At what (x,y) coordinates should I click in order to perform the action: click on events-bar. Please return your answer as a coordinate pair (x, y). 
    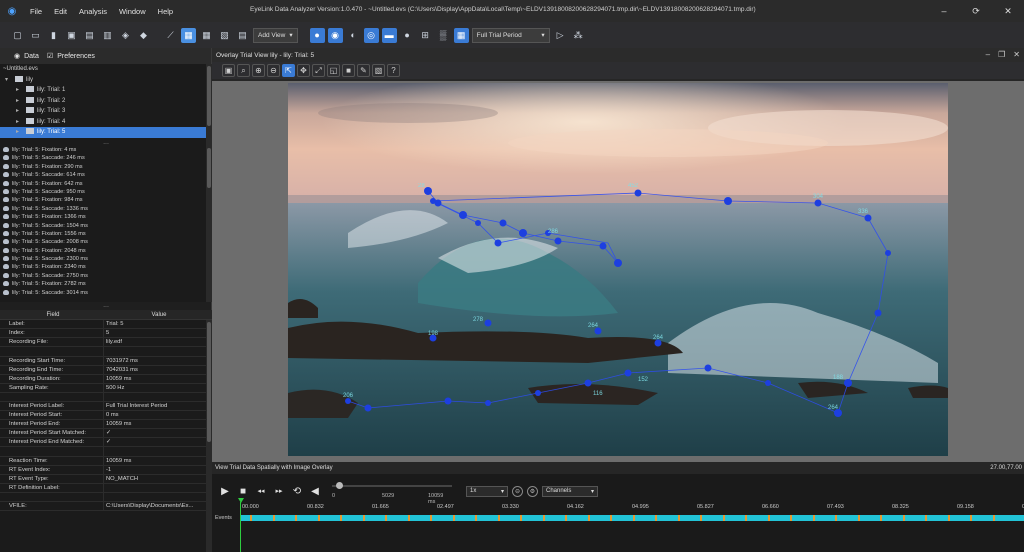
    Looking at the image, I should click on (632, 518).